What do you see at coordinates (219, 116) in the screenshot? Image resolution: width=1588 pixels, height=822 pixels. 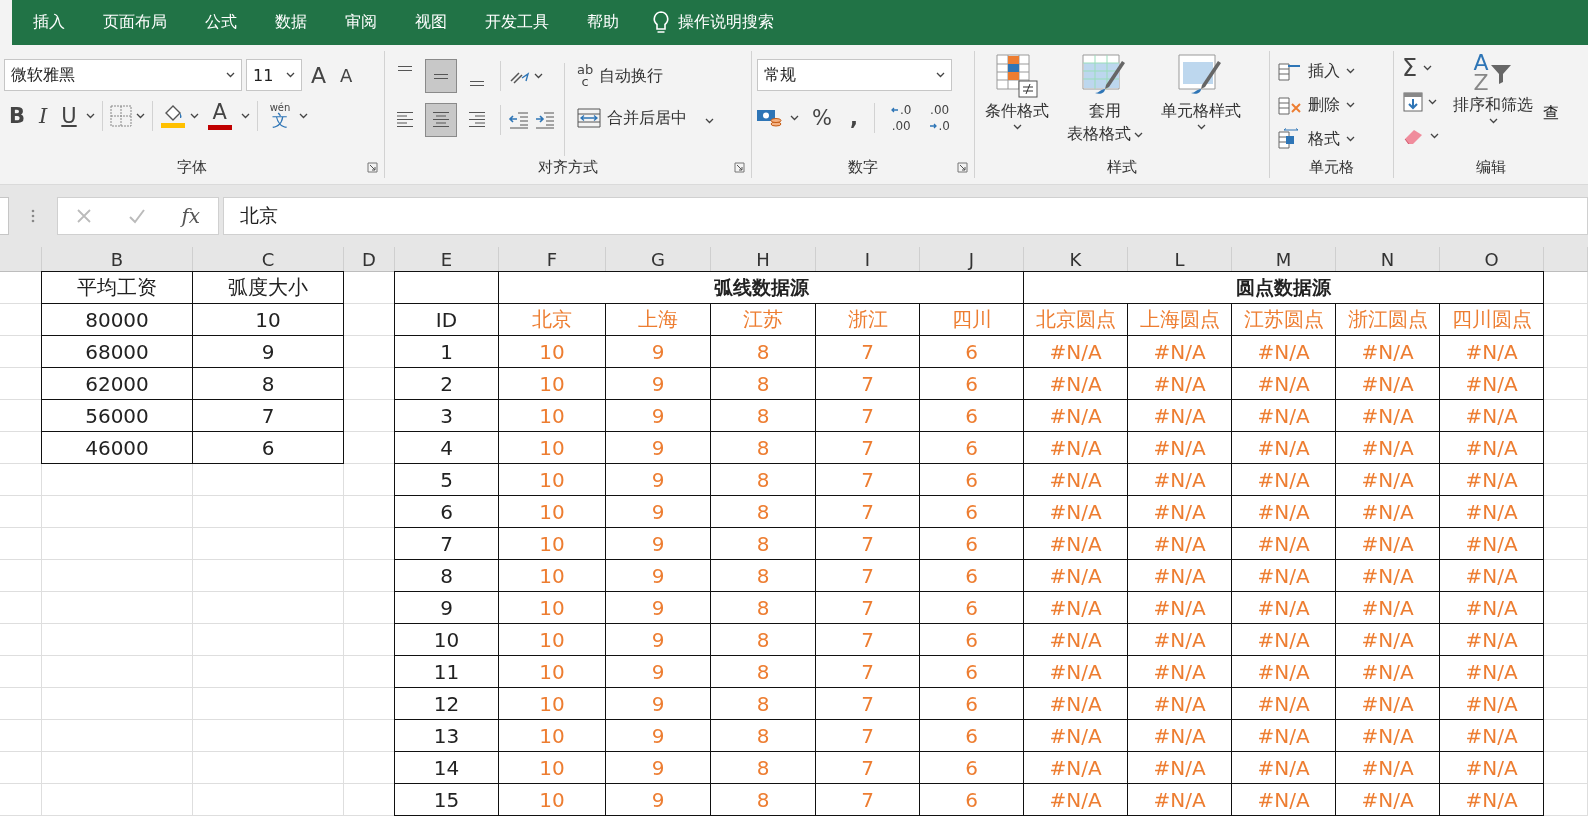 I see `font-color-button: A` at bounding box center [219, 116].